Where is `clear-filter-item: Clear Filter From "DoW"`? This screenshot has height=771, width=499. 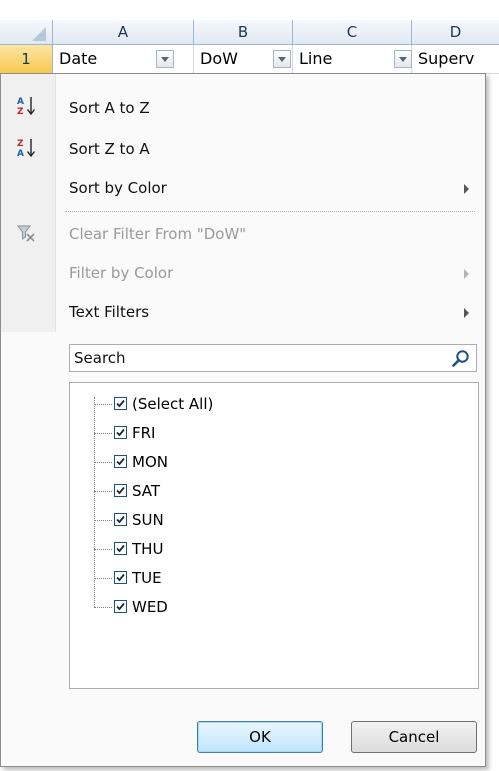
clear-filter-item: Clear Filter From "DoW" is located at coordinates (158, 234).